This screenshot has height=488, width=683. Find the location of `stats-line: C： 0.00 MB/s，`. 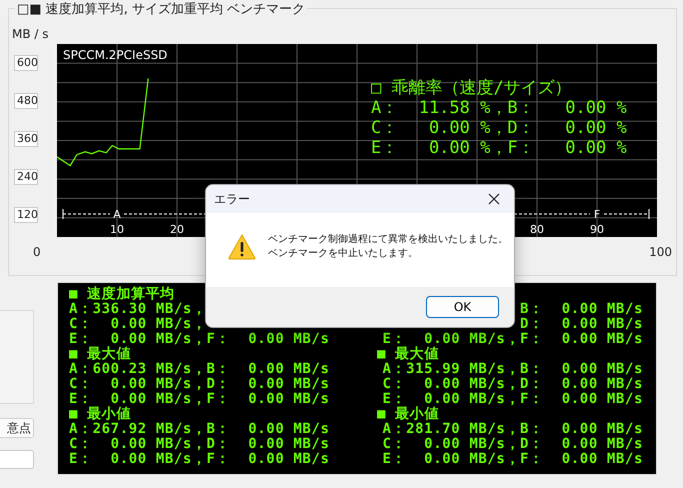

stats-line: C： 0.00 MB/s， is located at coordinates (138, 324).